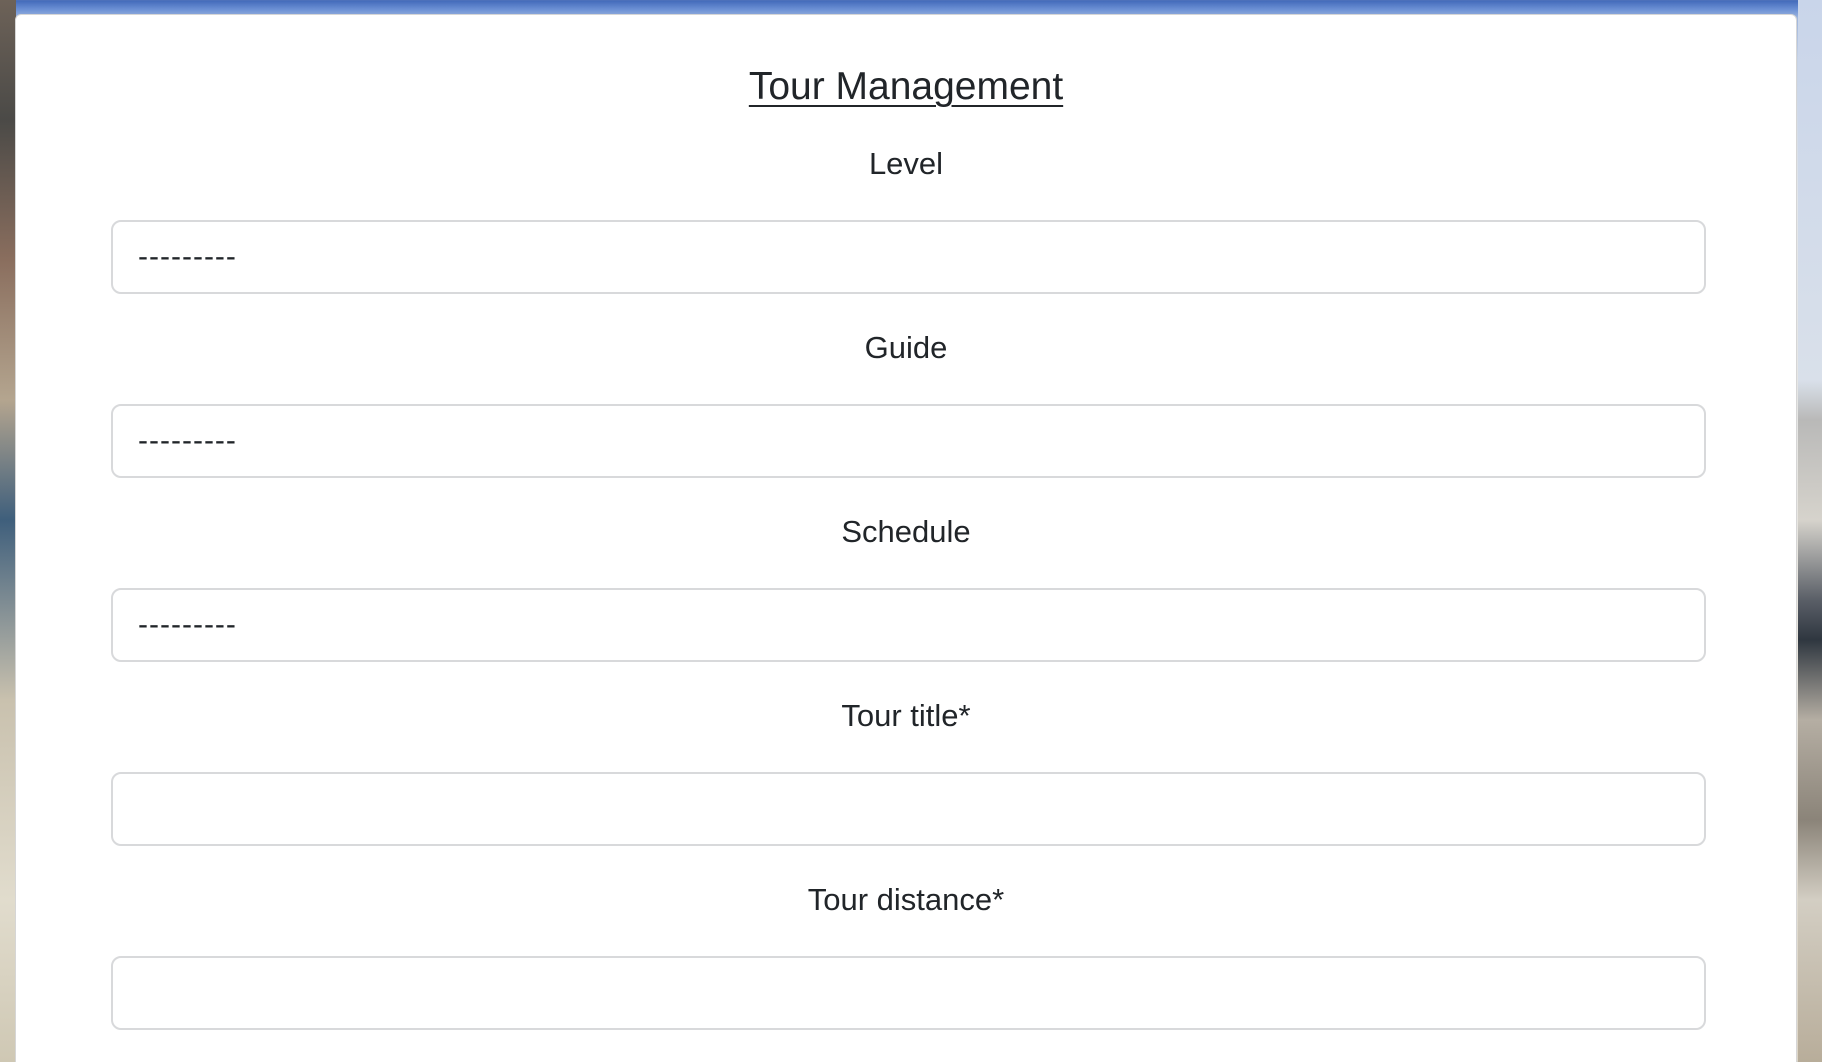  Describe the element at coordinates (187, 624) in the screenshot. I see `schedule-select-value: ---------` at that location.